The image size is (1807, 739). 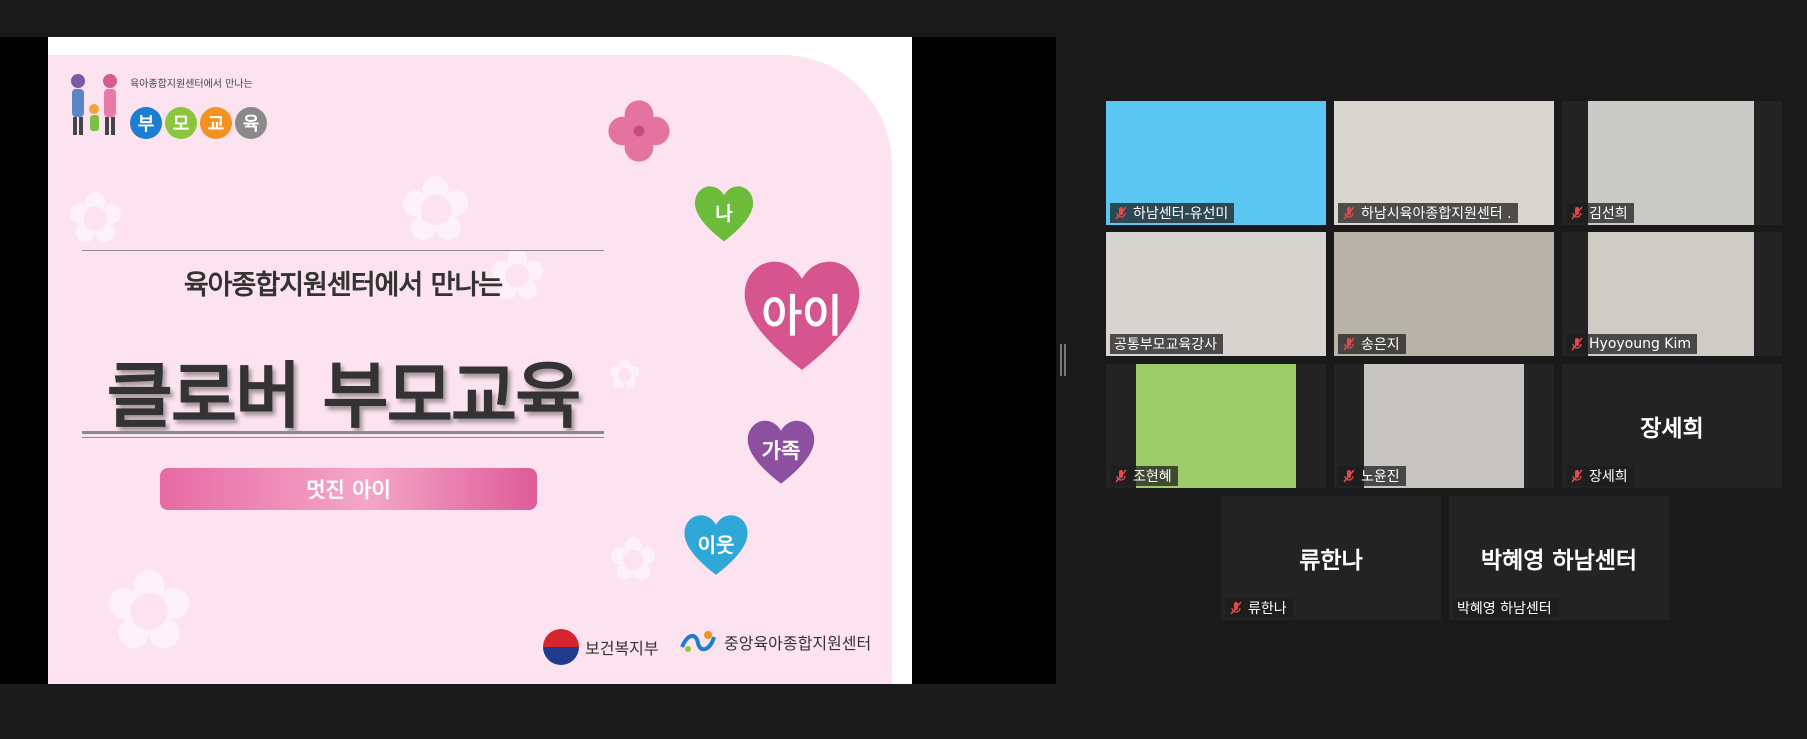 I want to click on participant-name-tag: 송은지, so click(x=1372, y=344).